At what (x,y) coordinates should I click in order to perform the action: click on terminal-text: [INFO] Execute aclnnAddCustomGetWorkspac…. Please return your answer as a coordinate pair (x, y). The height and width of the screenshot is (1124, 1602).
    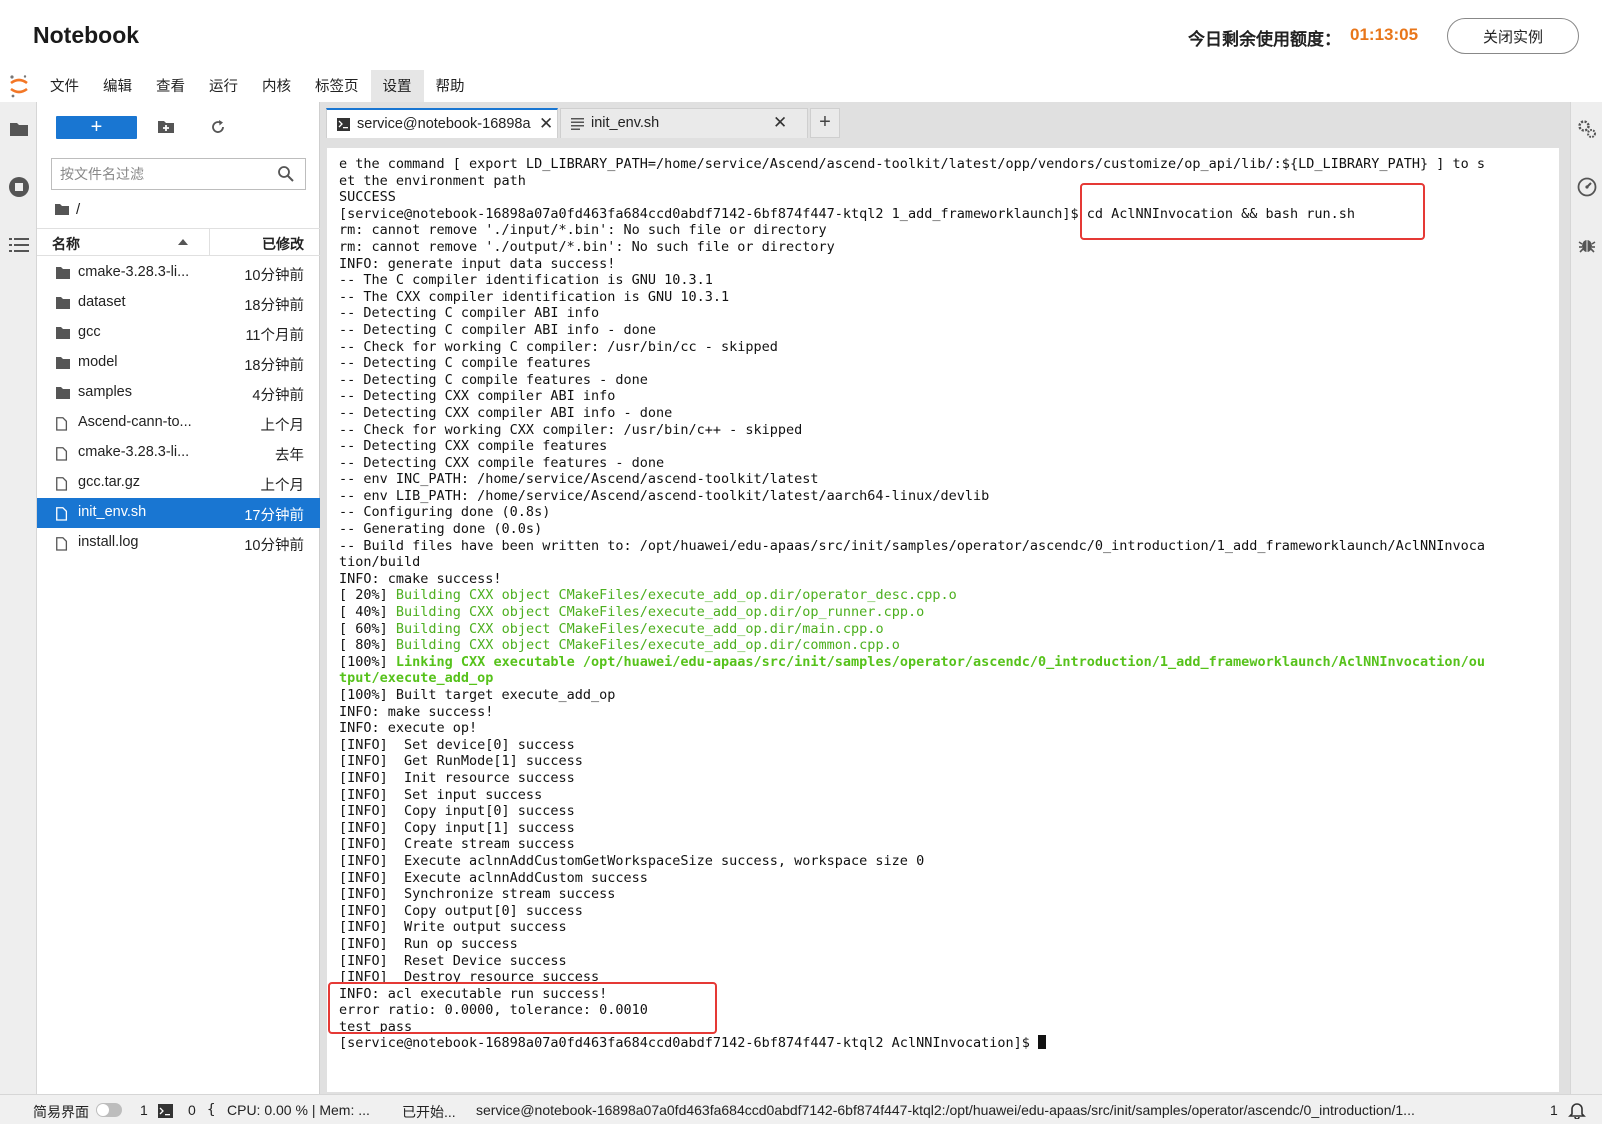
    Looking at the image, I should click on (632, 860).